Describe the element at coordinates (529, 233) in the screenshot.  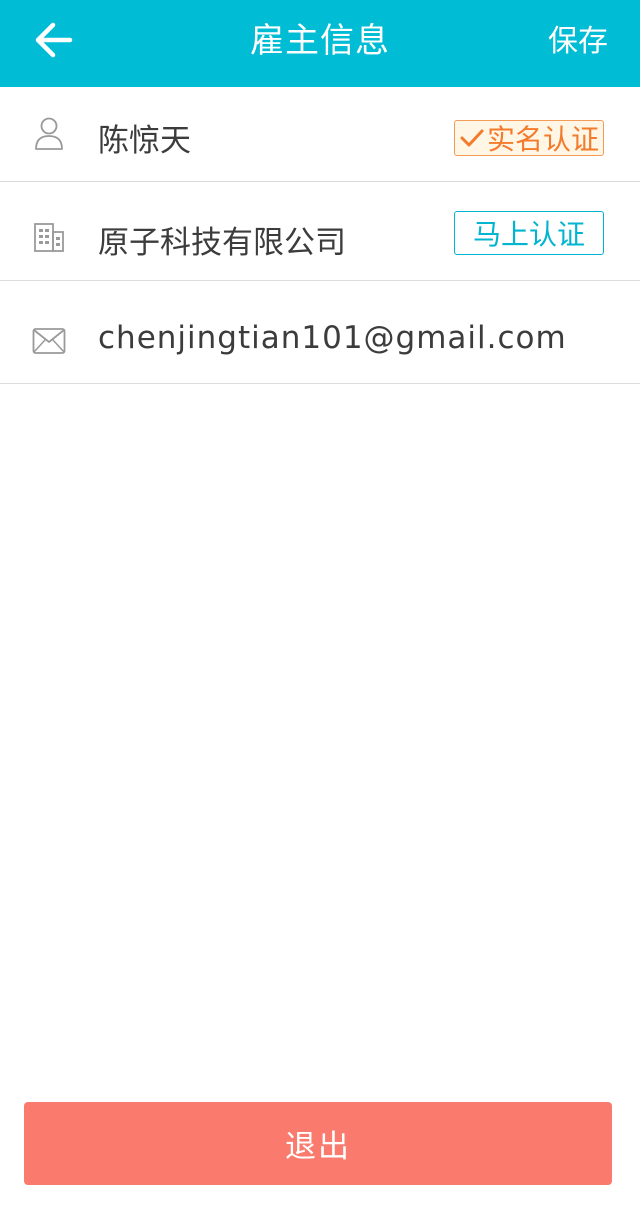
I see `verify-now-button: 马上认证` at that location.